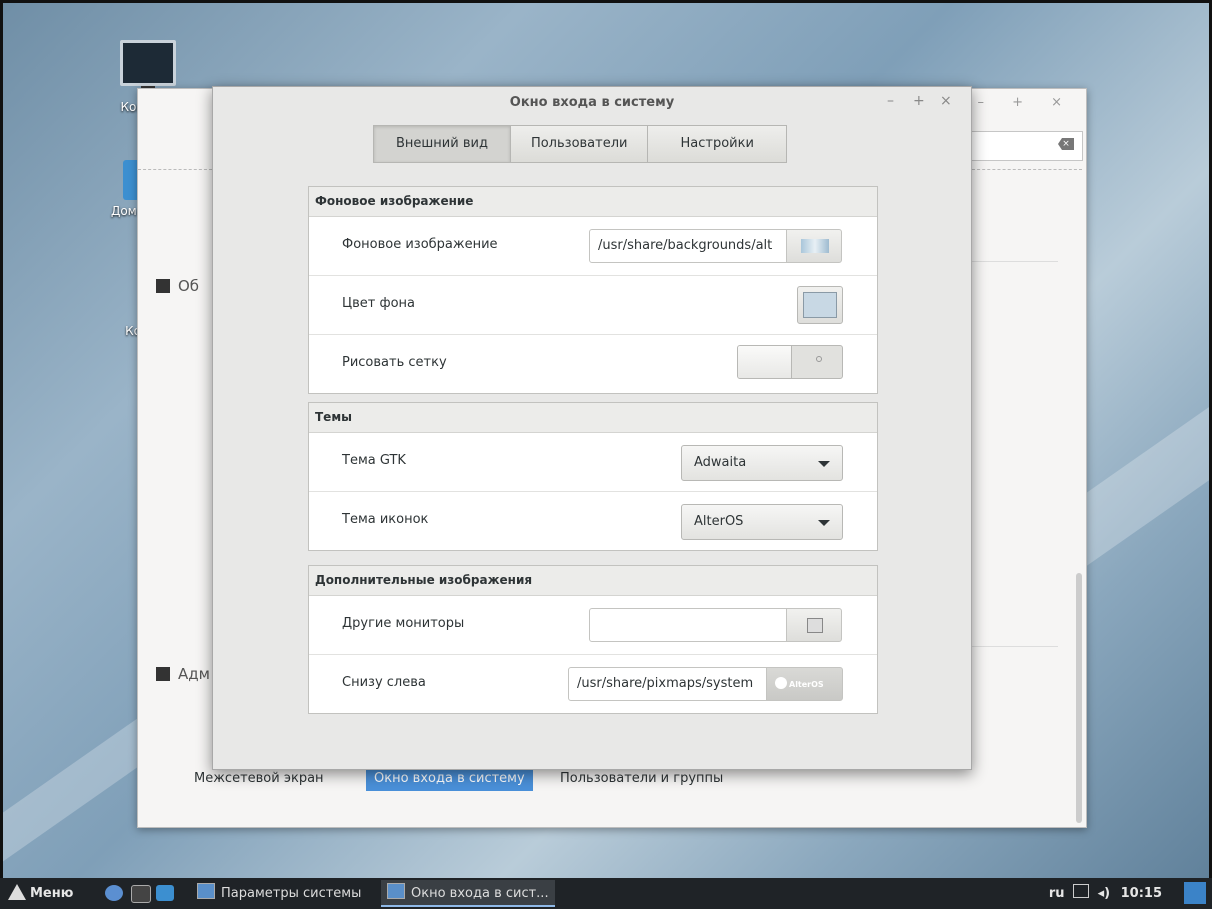 The height and width of the screenshot is (909, 1212). I want to click on bottom-left-image-button: AlterOS, so click(804, 684).